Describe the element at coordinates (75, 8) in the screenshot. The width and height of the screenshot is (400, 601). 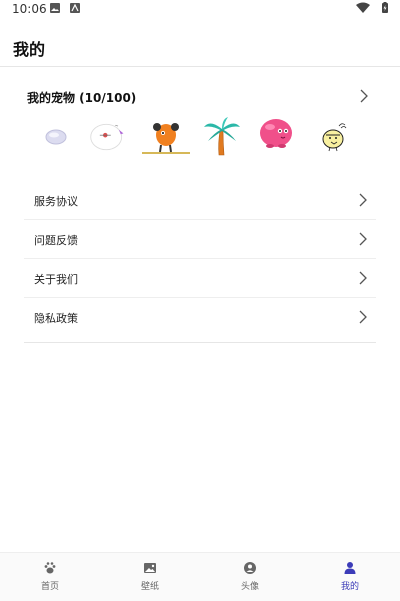
I see `app-notification-icon` at that location.